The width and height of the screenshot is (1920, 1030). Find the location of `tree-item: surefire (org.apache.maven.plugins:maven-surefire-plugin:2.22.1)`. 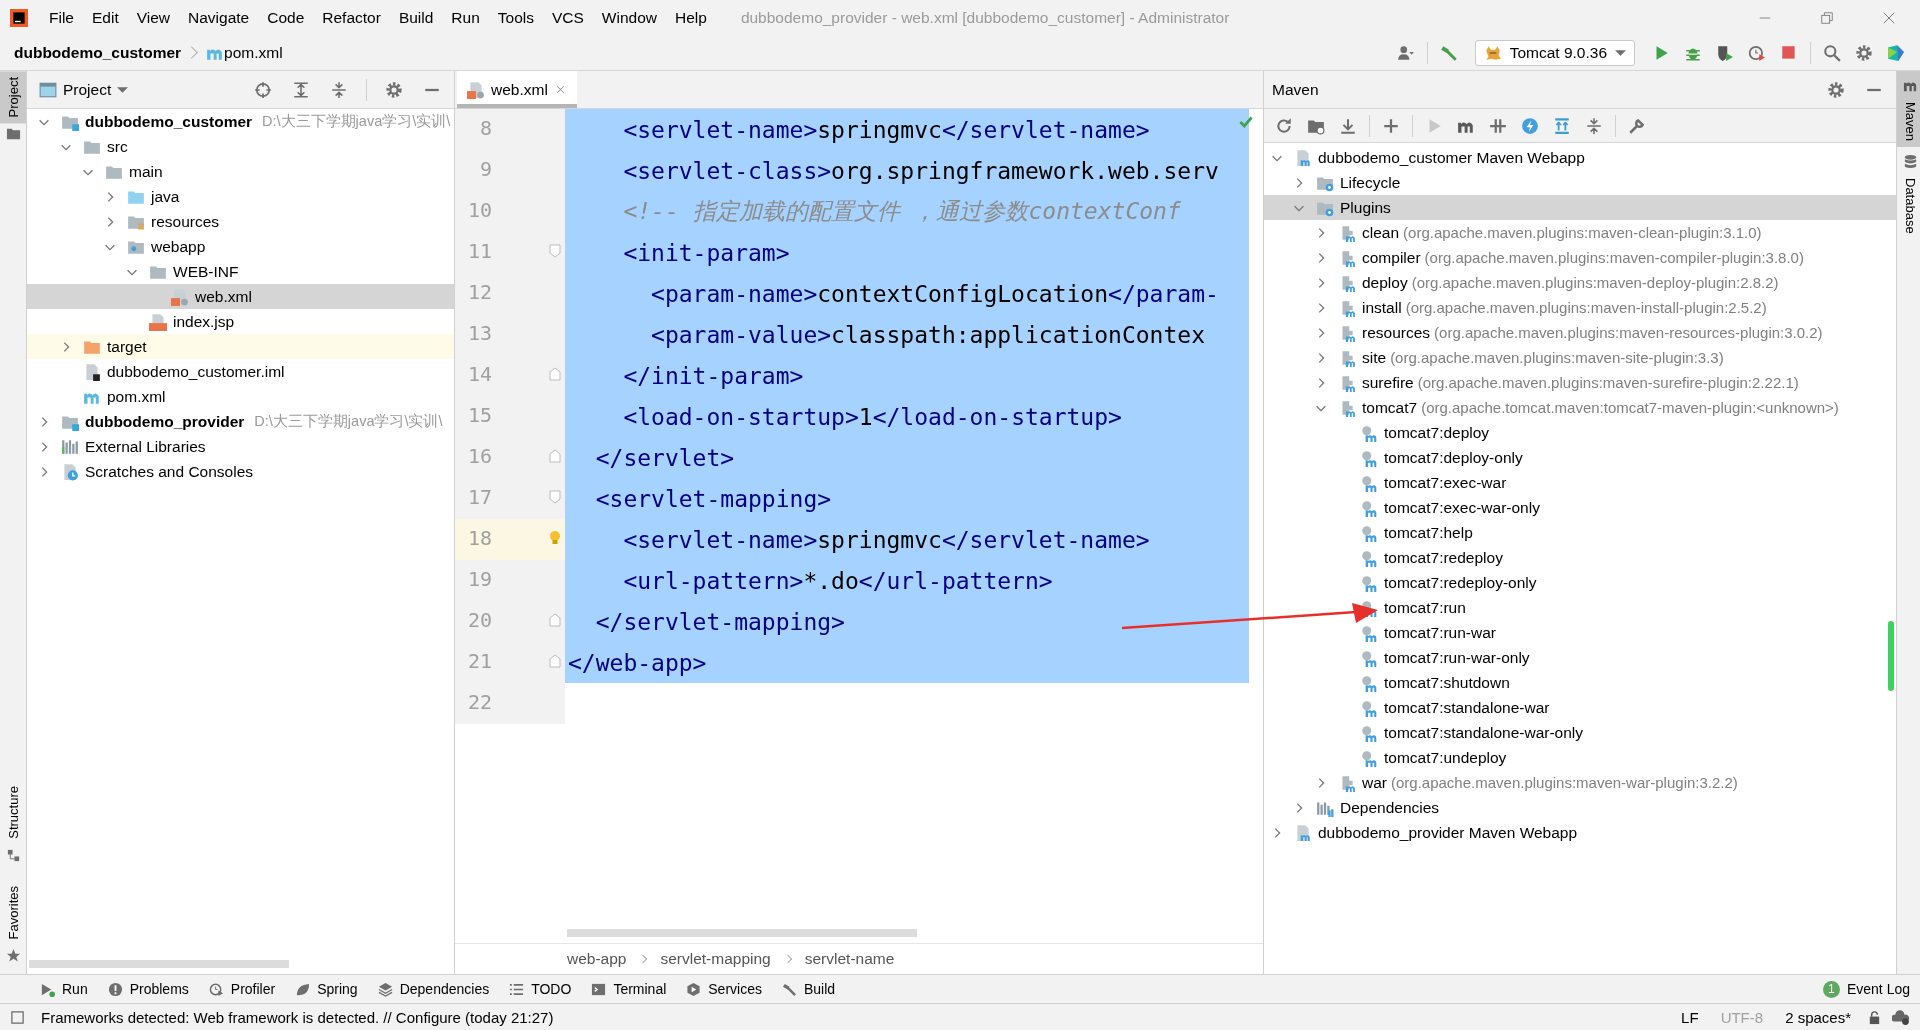

tree-item: surefire (org.apache.maven.plugins:maven-surefire-plugin:2.22.1) is located at coordinates (1580, 382).